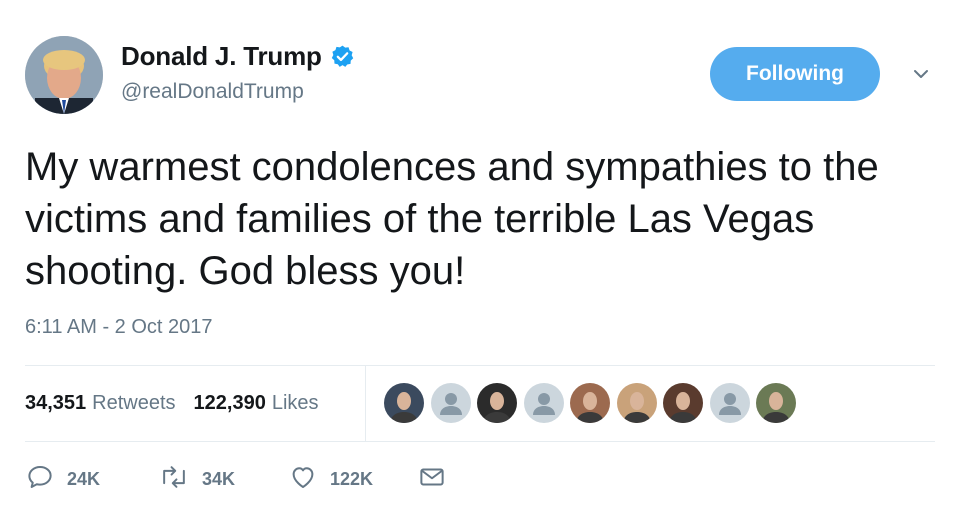 This screenshot has width=980, height=527. I want to click on divider-top, so click(480, 365).